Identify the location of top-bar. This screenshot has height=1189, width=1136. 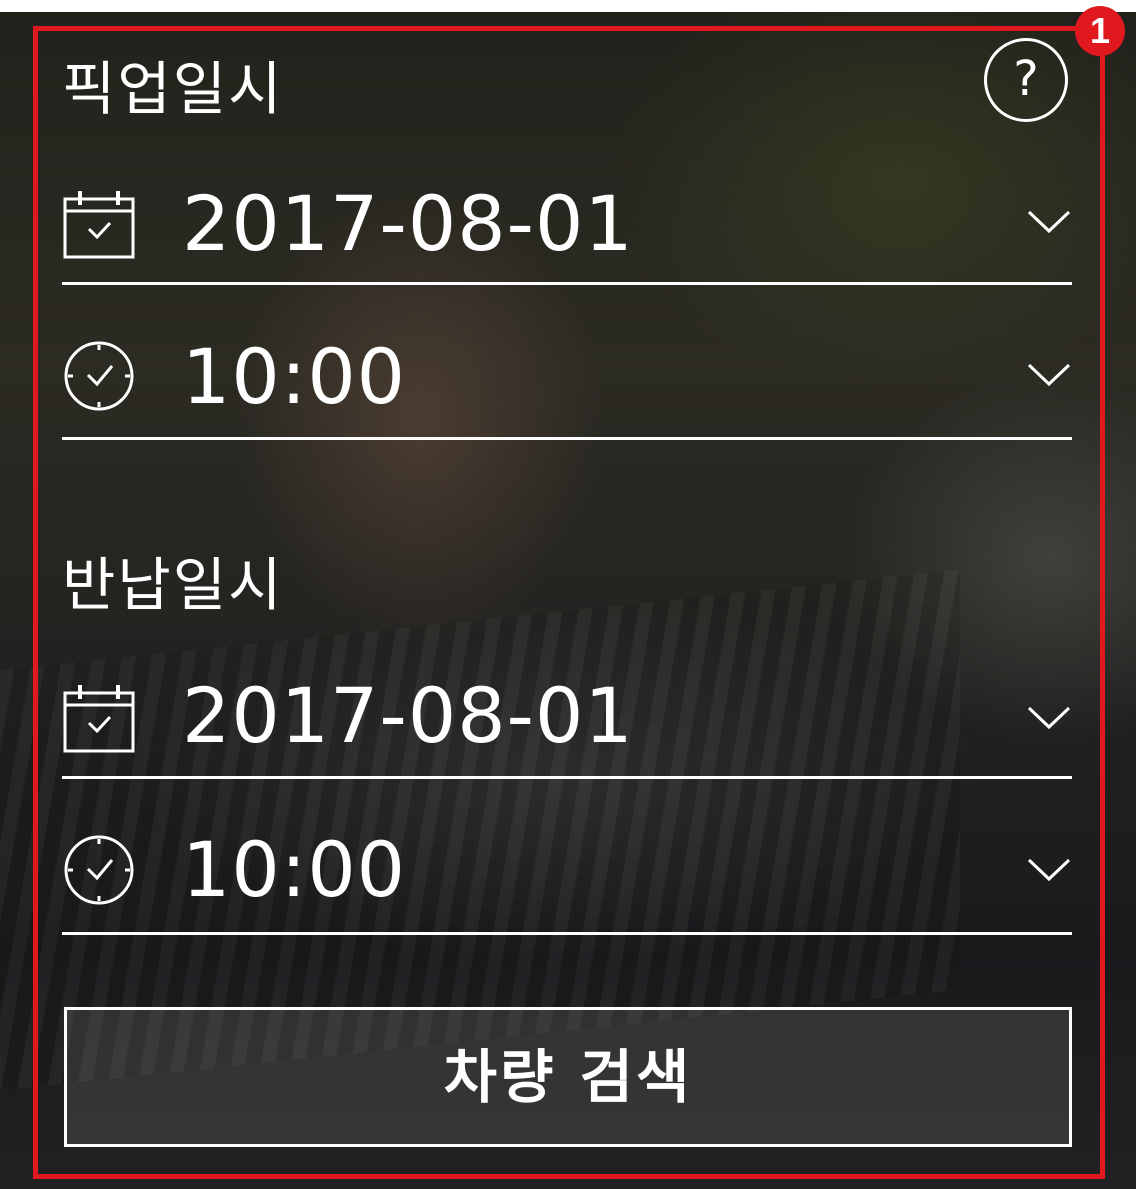
(568, 6).